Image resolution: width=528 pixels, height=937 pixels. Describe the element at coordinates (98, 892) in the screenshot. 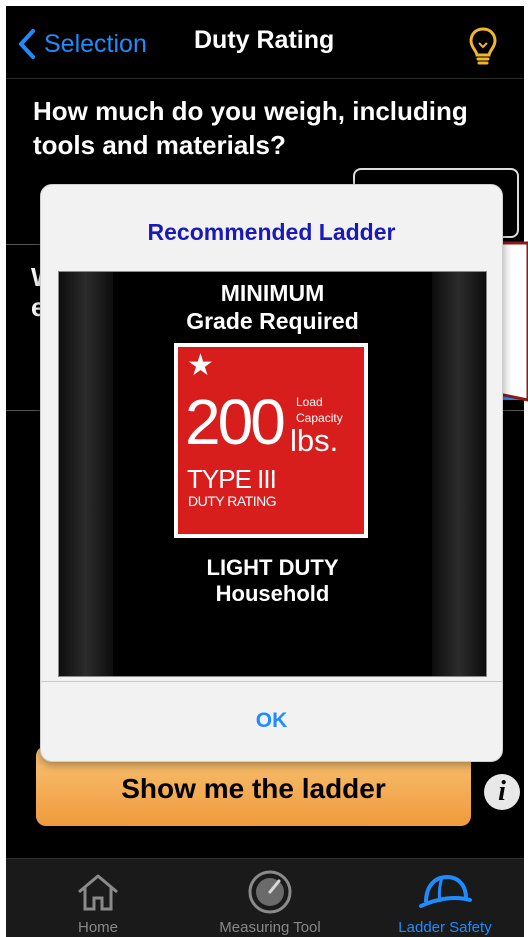

I see `home-icon` at that location.